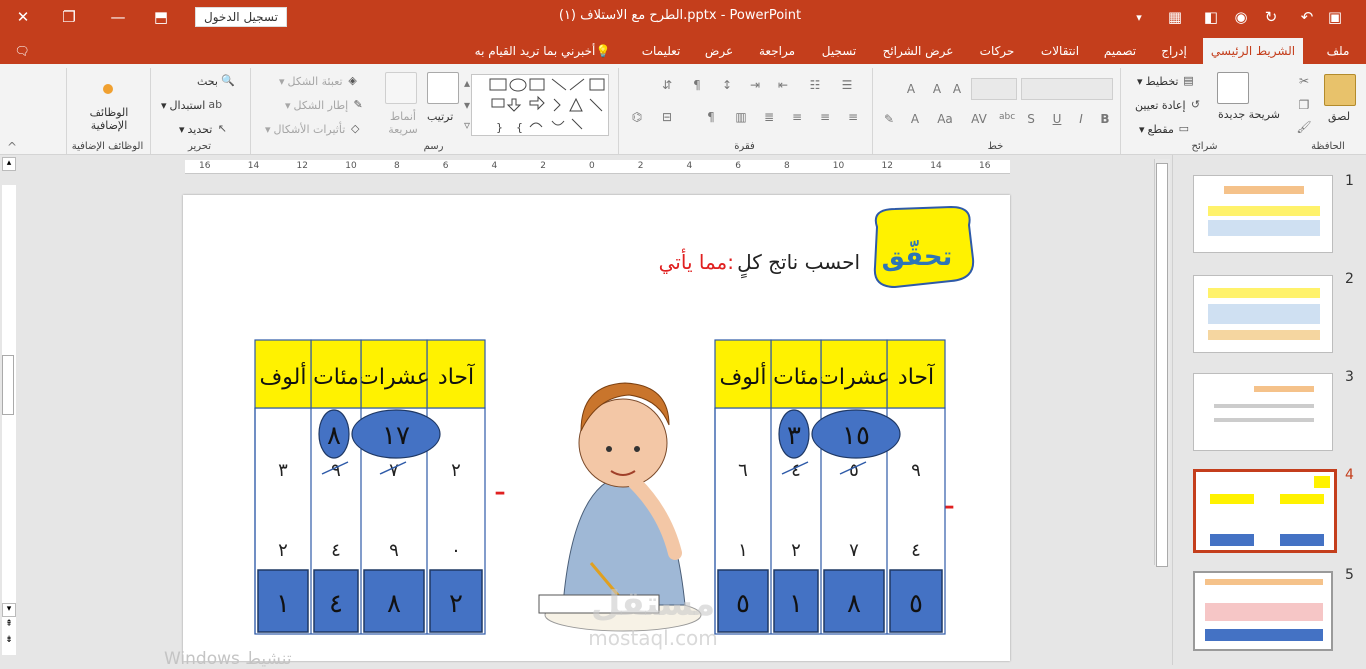 The image size is (1366, 669). What do you see at coordinates (1304, 105) in the screenshot?
I see `copy-icon: ❐` at bounding box center [1304, 105].